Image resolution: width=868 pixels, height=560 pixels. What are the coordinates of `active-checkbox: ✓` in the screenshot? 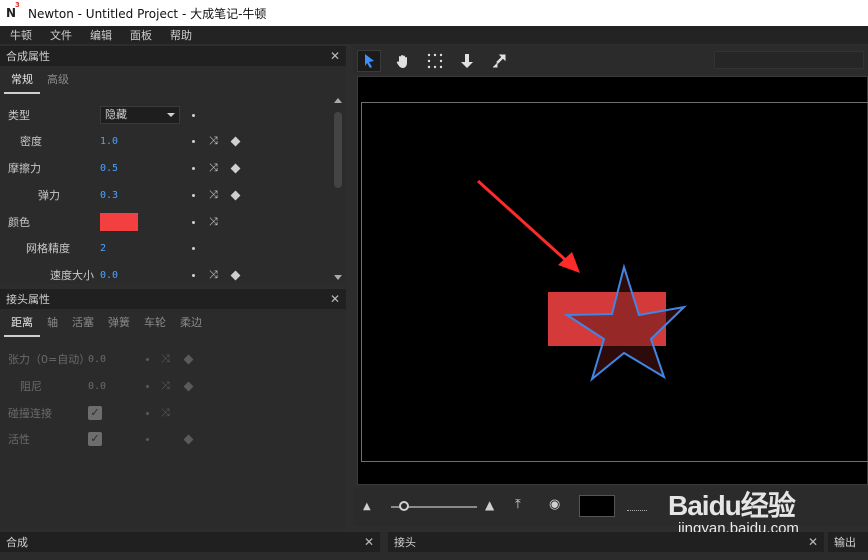 It's located at (95, 439).